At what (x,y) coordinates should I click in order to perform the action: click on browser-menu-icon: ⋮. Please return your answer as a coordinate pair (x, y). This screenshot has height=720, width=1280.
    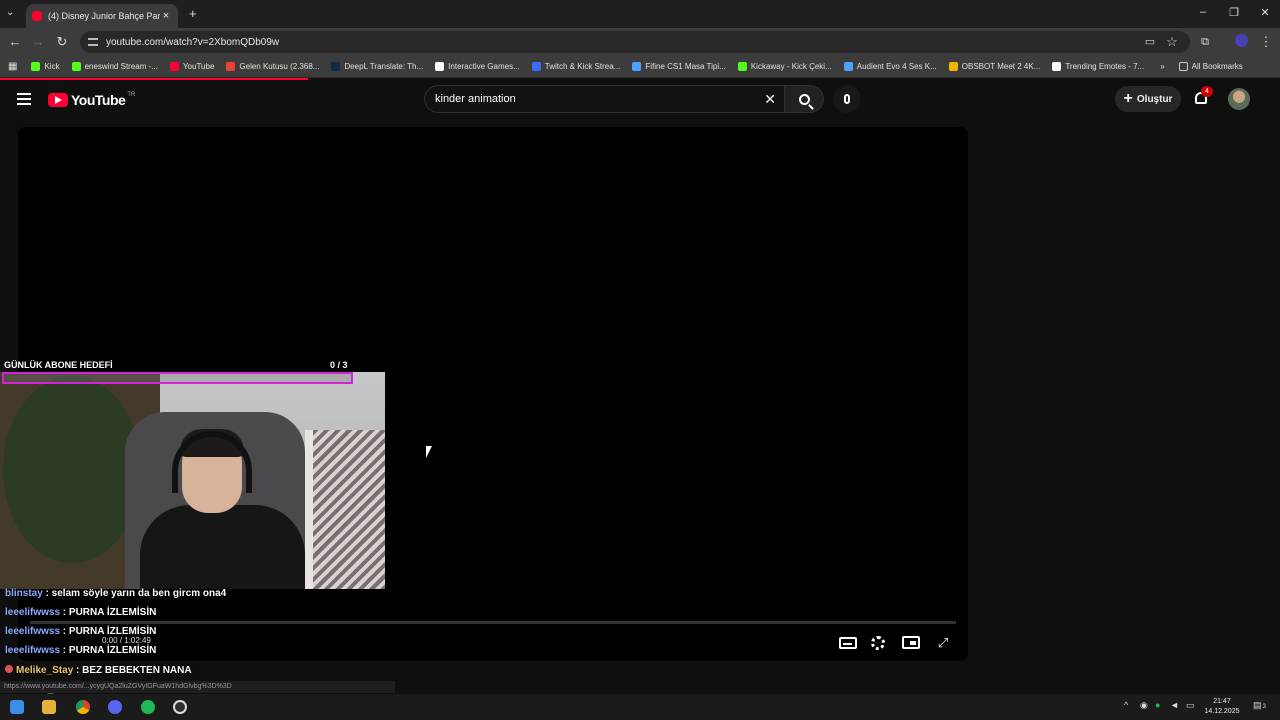
    Looking at the image, I should click on (1266, 42).